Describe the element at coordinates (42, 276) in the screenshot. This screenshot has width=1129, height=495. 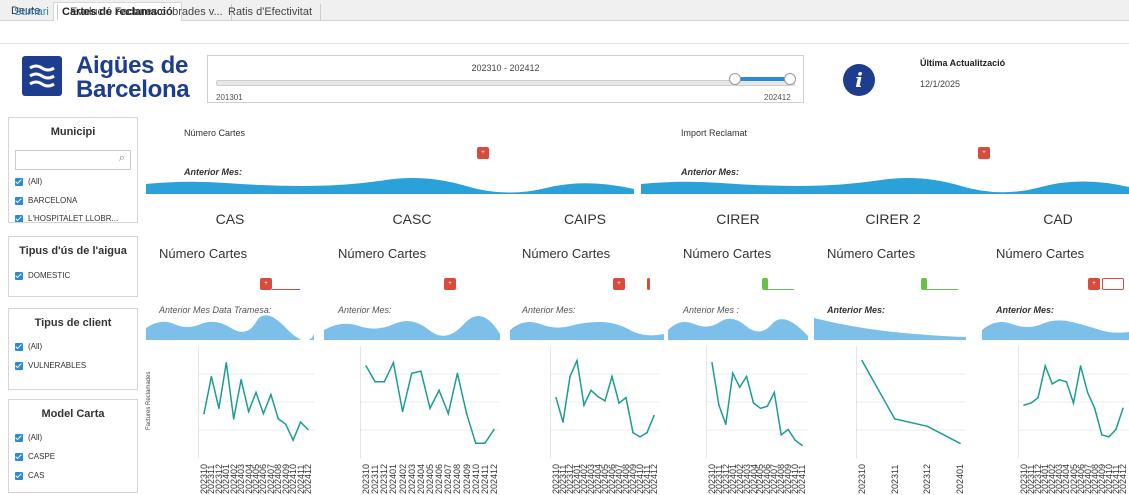
I see `tipus-us-option-domestic: DOMESTIC` at that location.